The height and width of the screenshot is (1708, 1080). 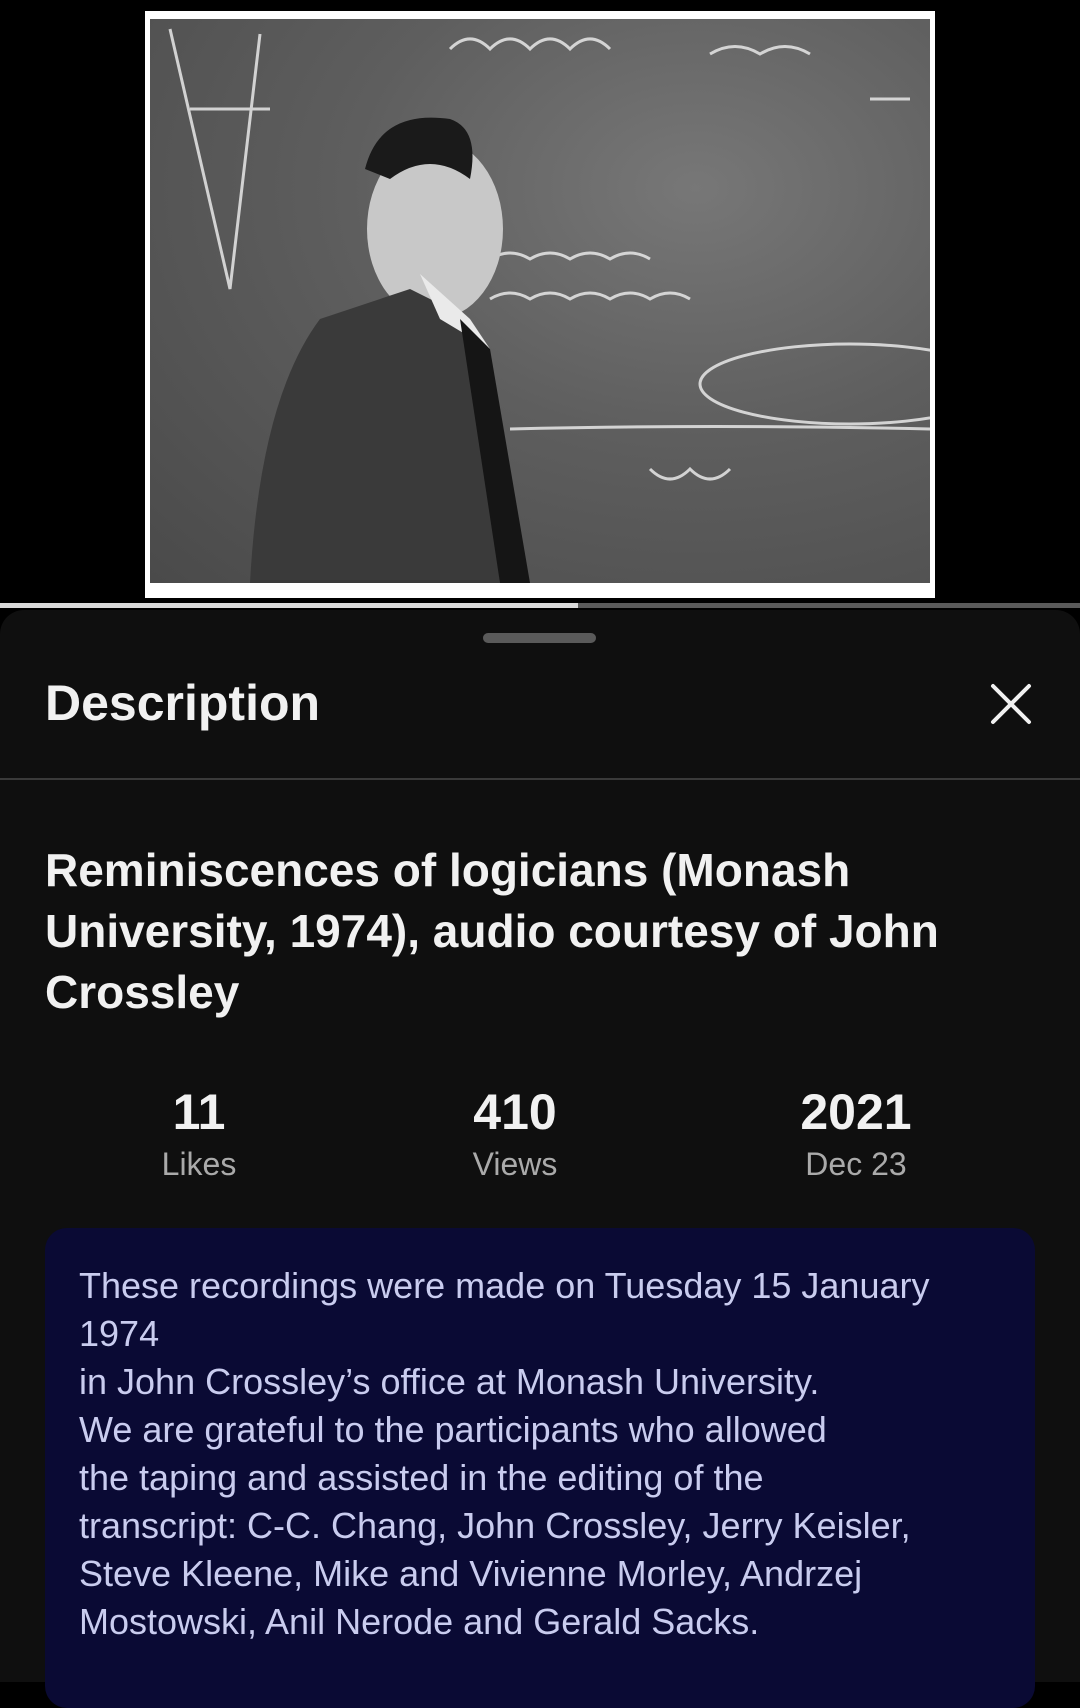 I want to click on stat-views: 410 Views, so click(x=515, y=1133).